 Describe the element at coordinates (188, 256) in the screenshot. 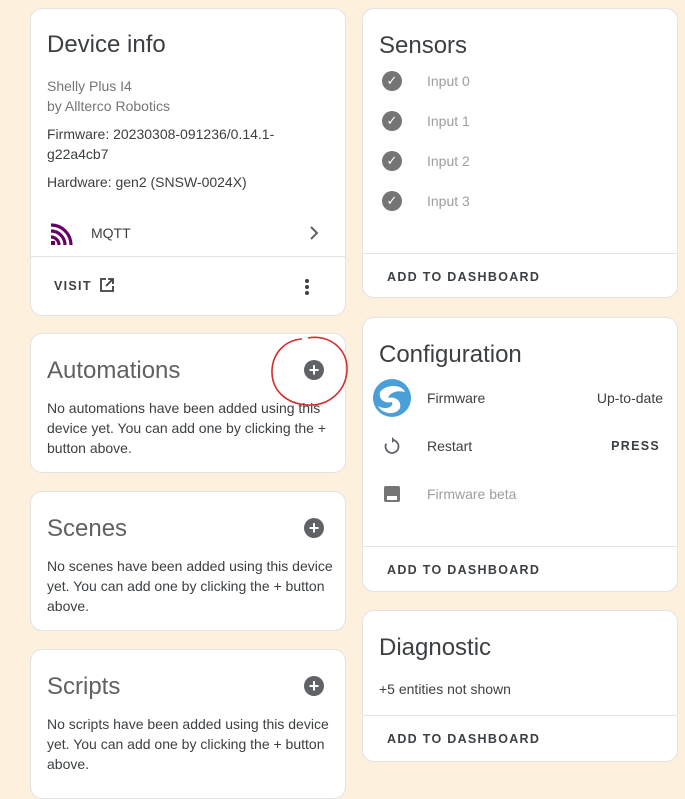

I see `device-info-divider` at that location.